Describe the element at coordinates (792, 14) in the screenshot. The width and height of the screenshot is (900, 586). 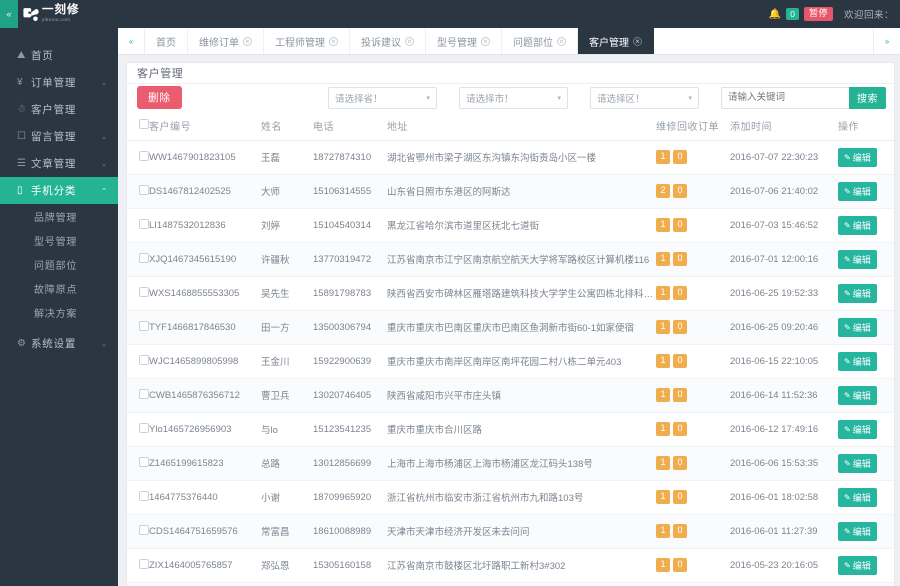
I see `notification-count-badge: 0` at that location.